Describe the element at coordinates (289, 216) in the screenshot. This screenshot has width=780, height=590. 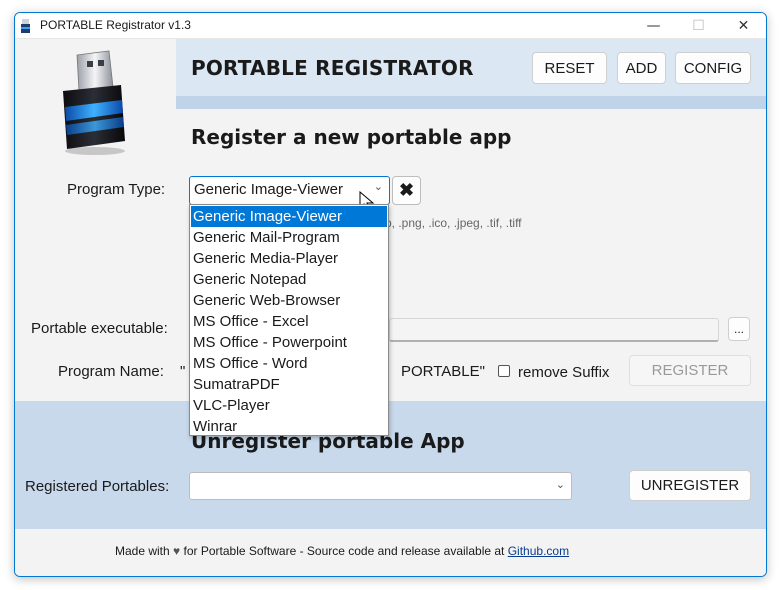
I see `dropdown-option: Generic Image-Viewer` at that location.